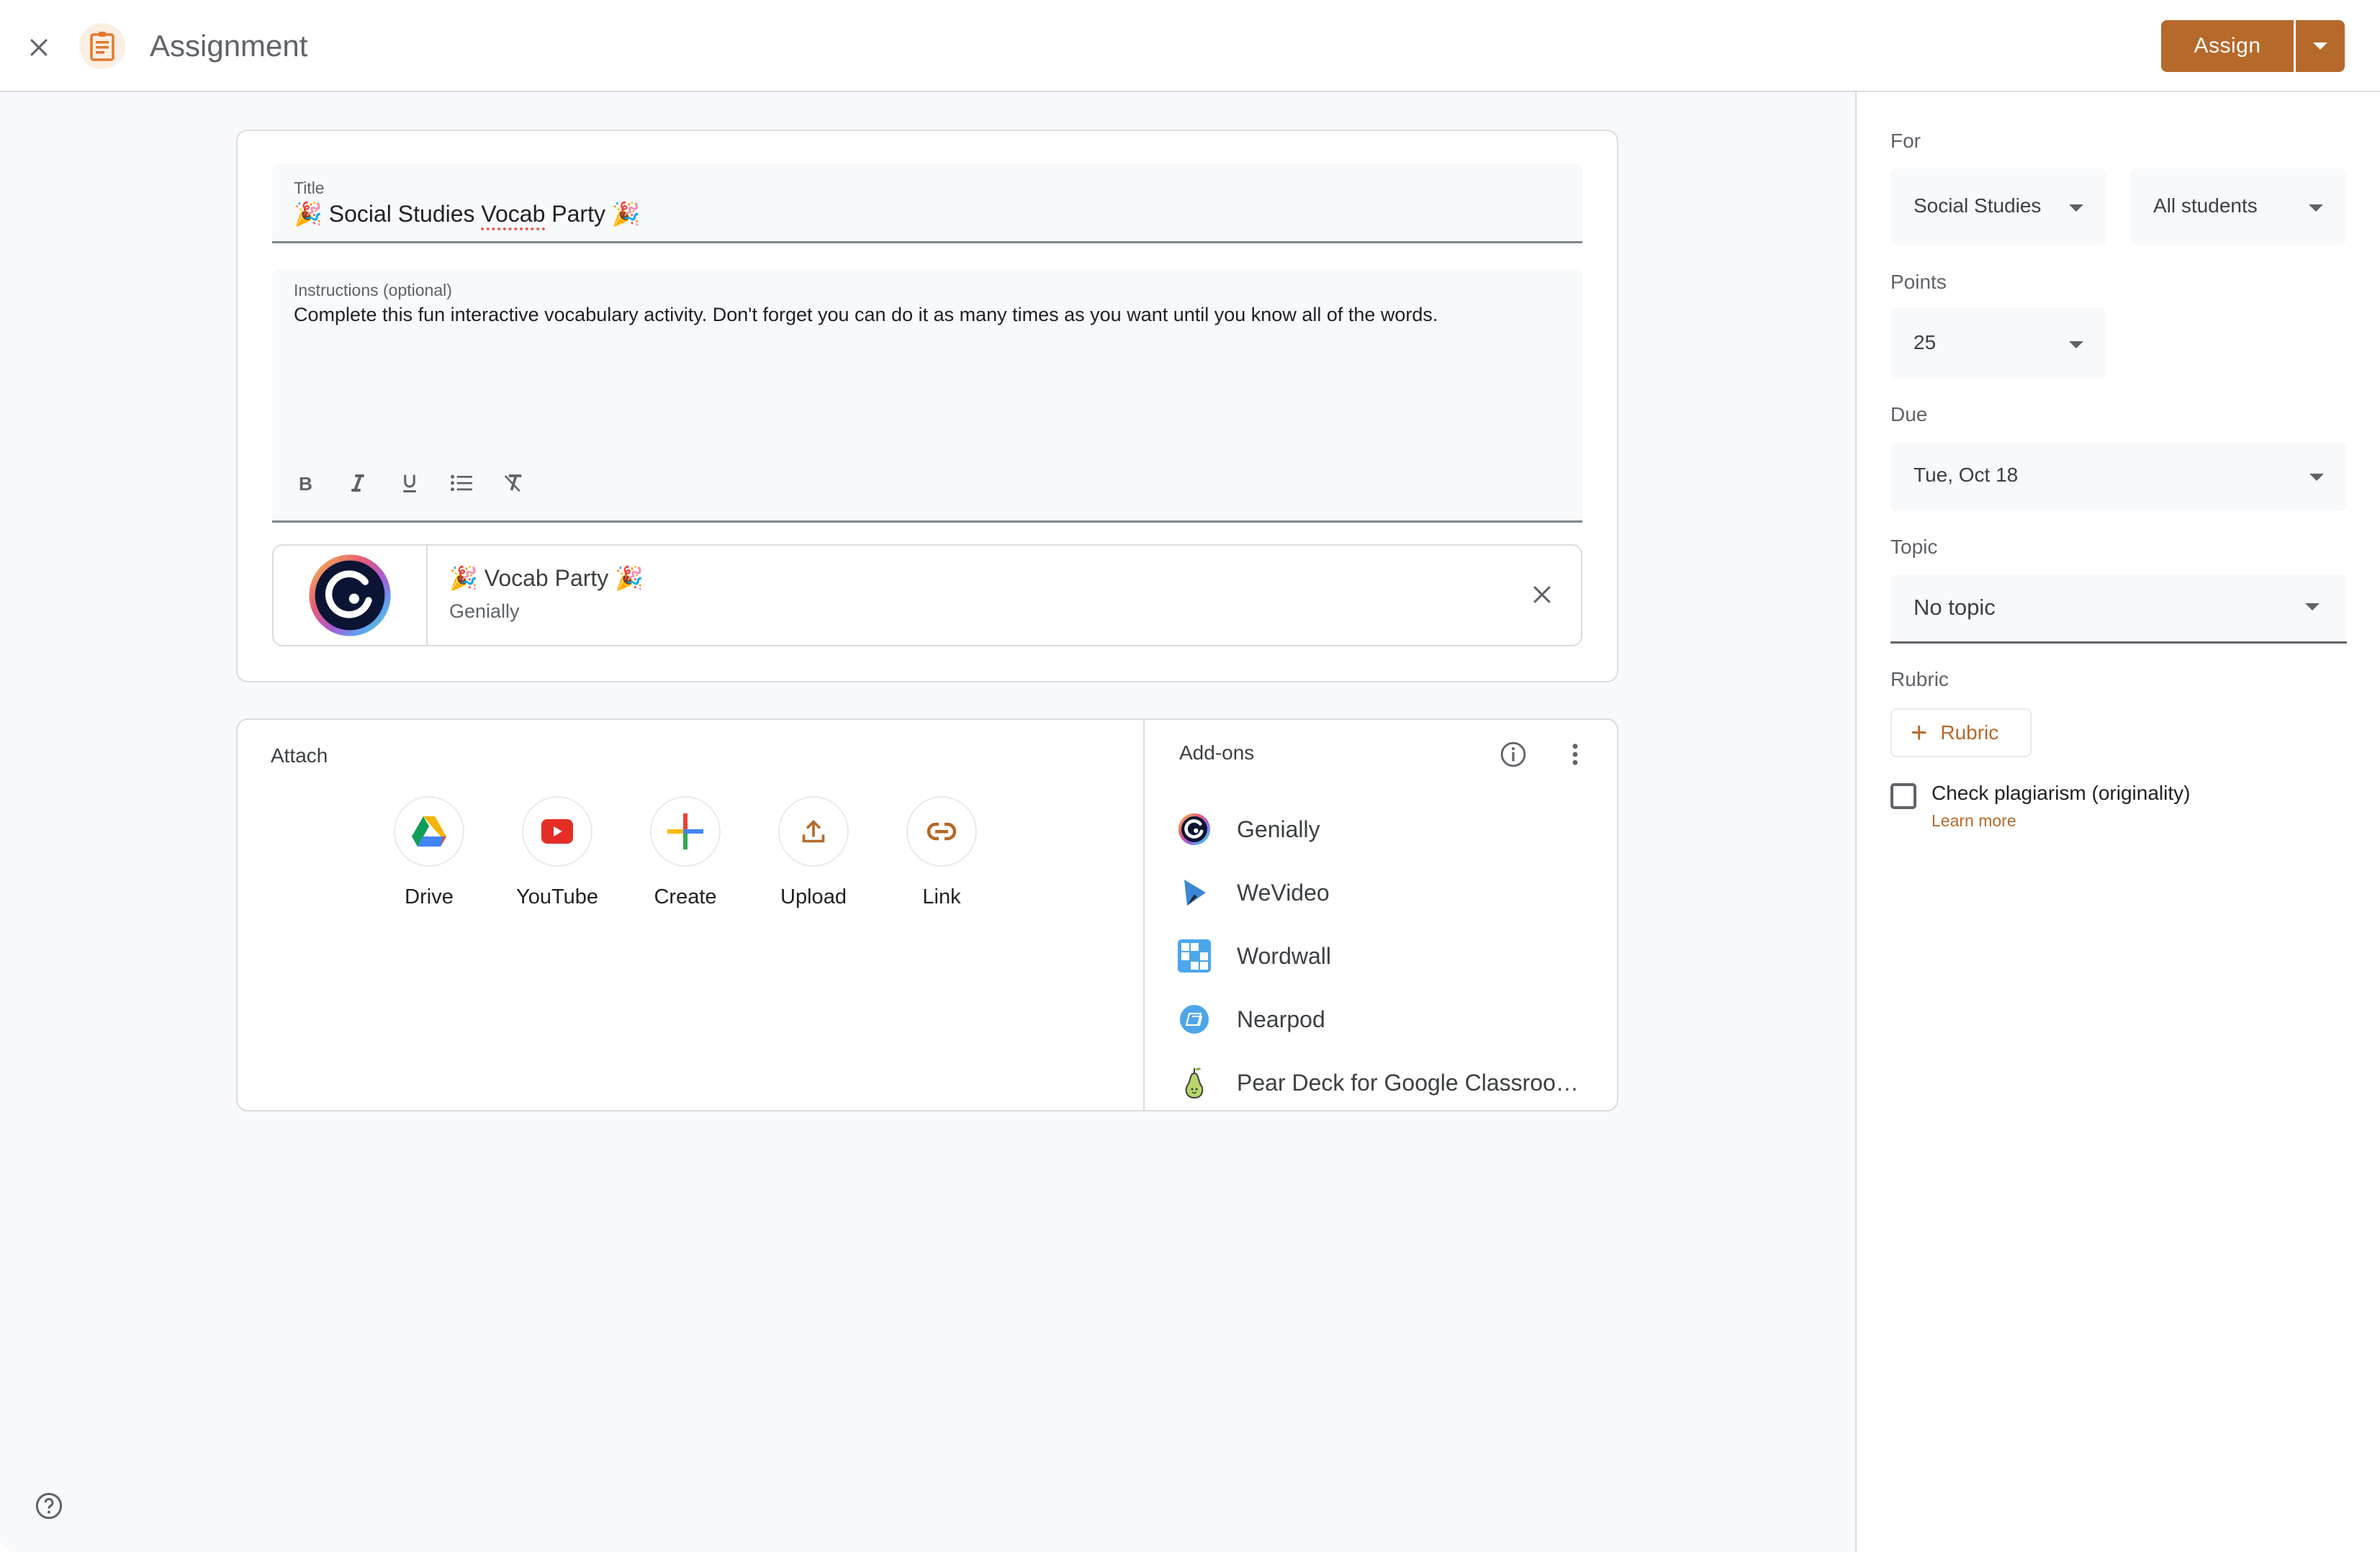 Image resolution: width=2380 pixels, height=1552 pixels. I want to click on title-label: Title, so click(309, 188).